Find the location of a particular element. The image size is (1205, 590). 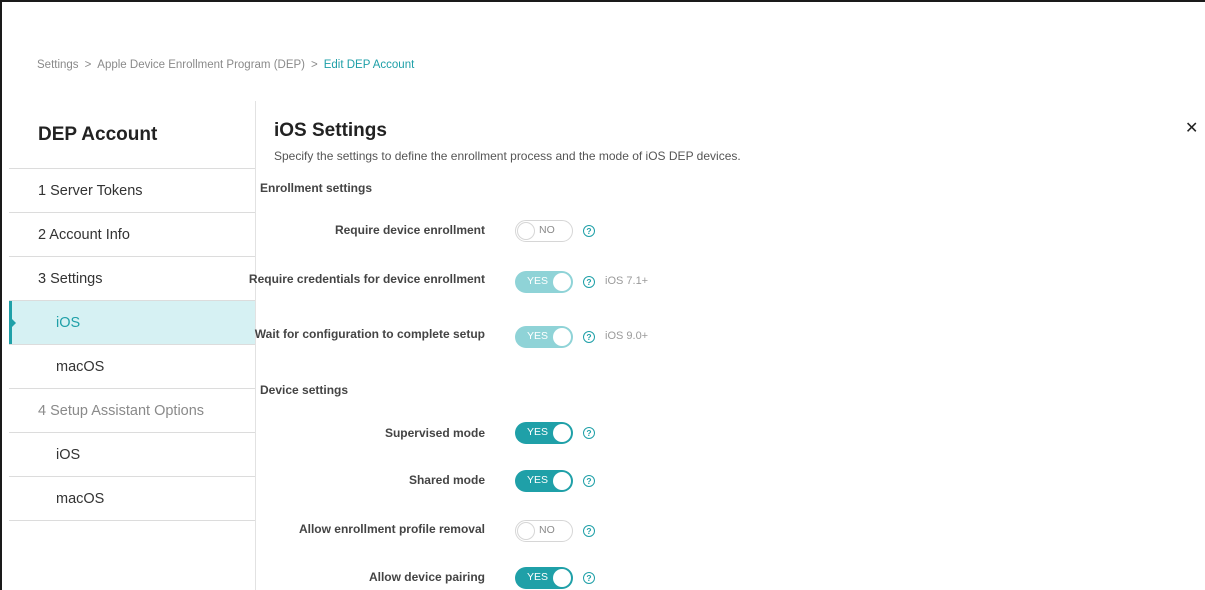

sidebar-item-setup-ios: iOS is located at coordinates (132, 455).